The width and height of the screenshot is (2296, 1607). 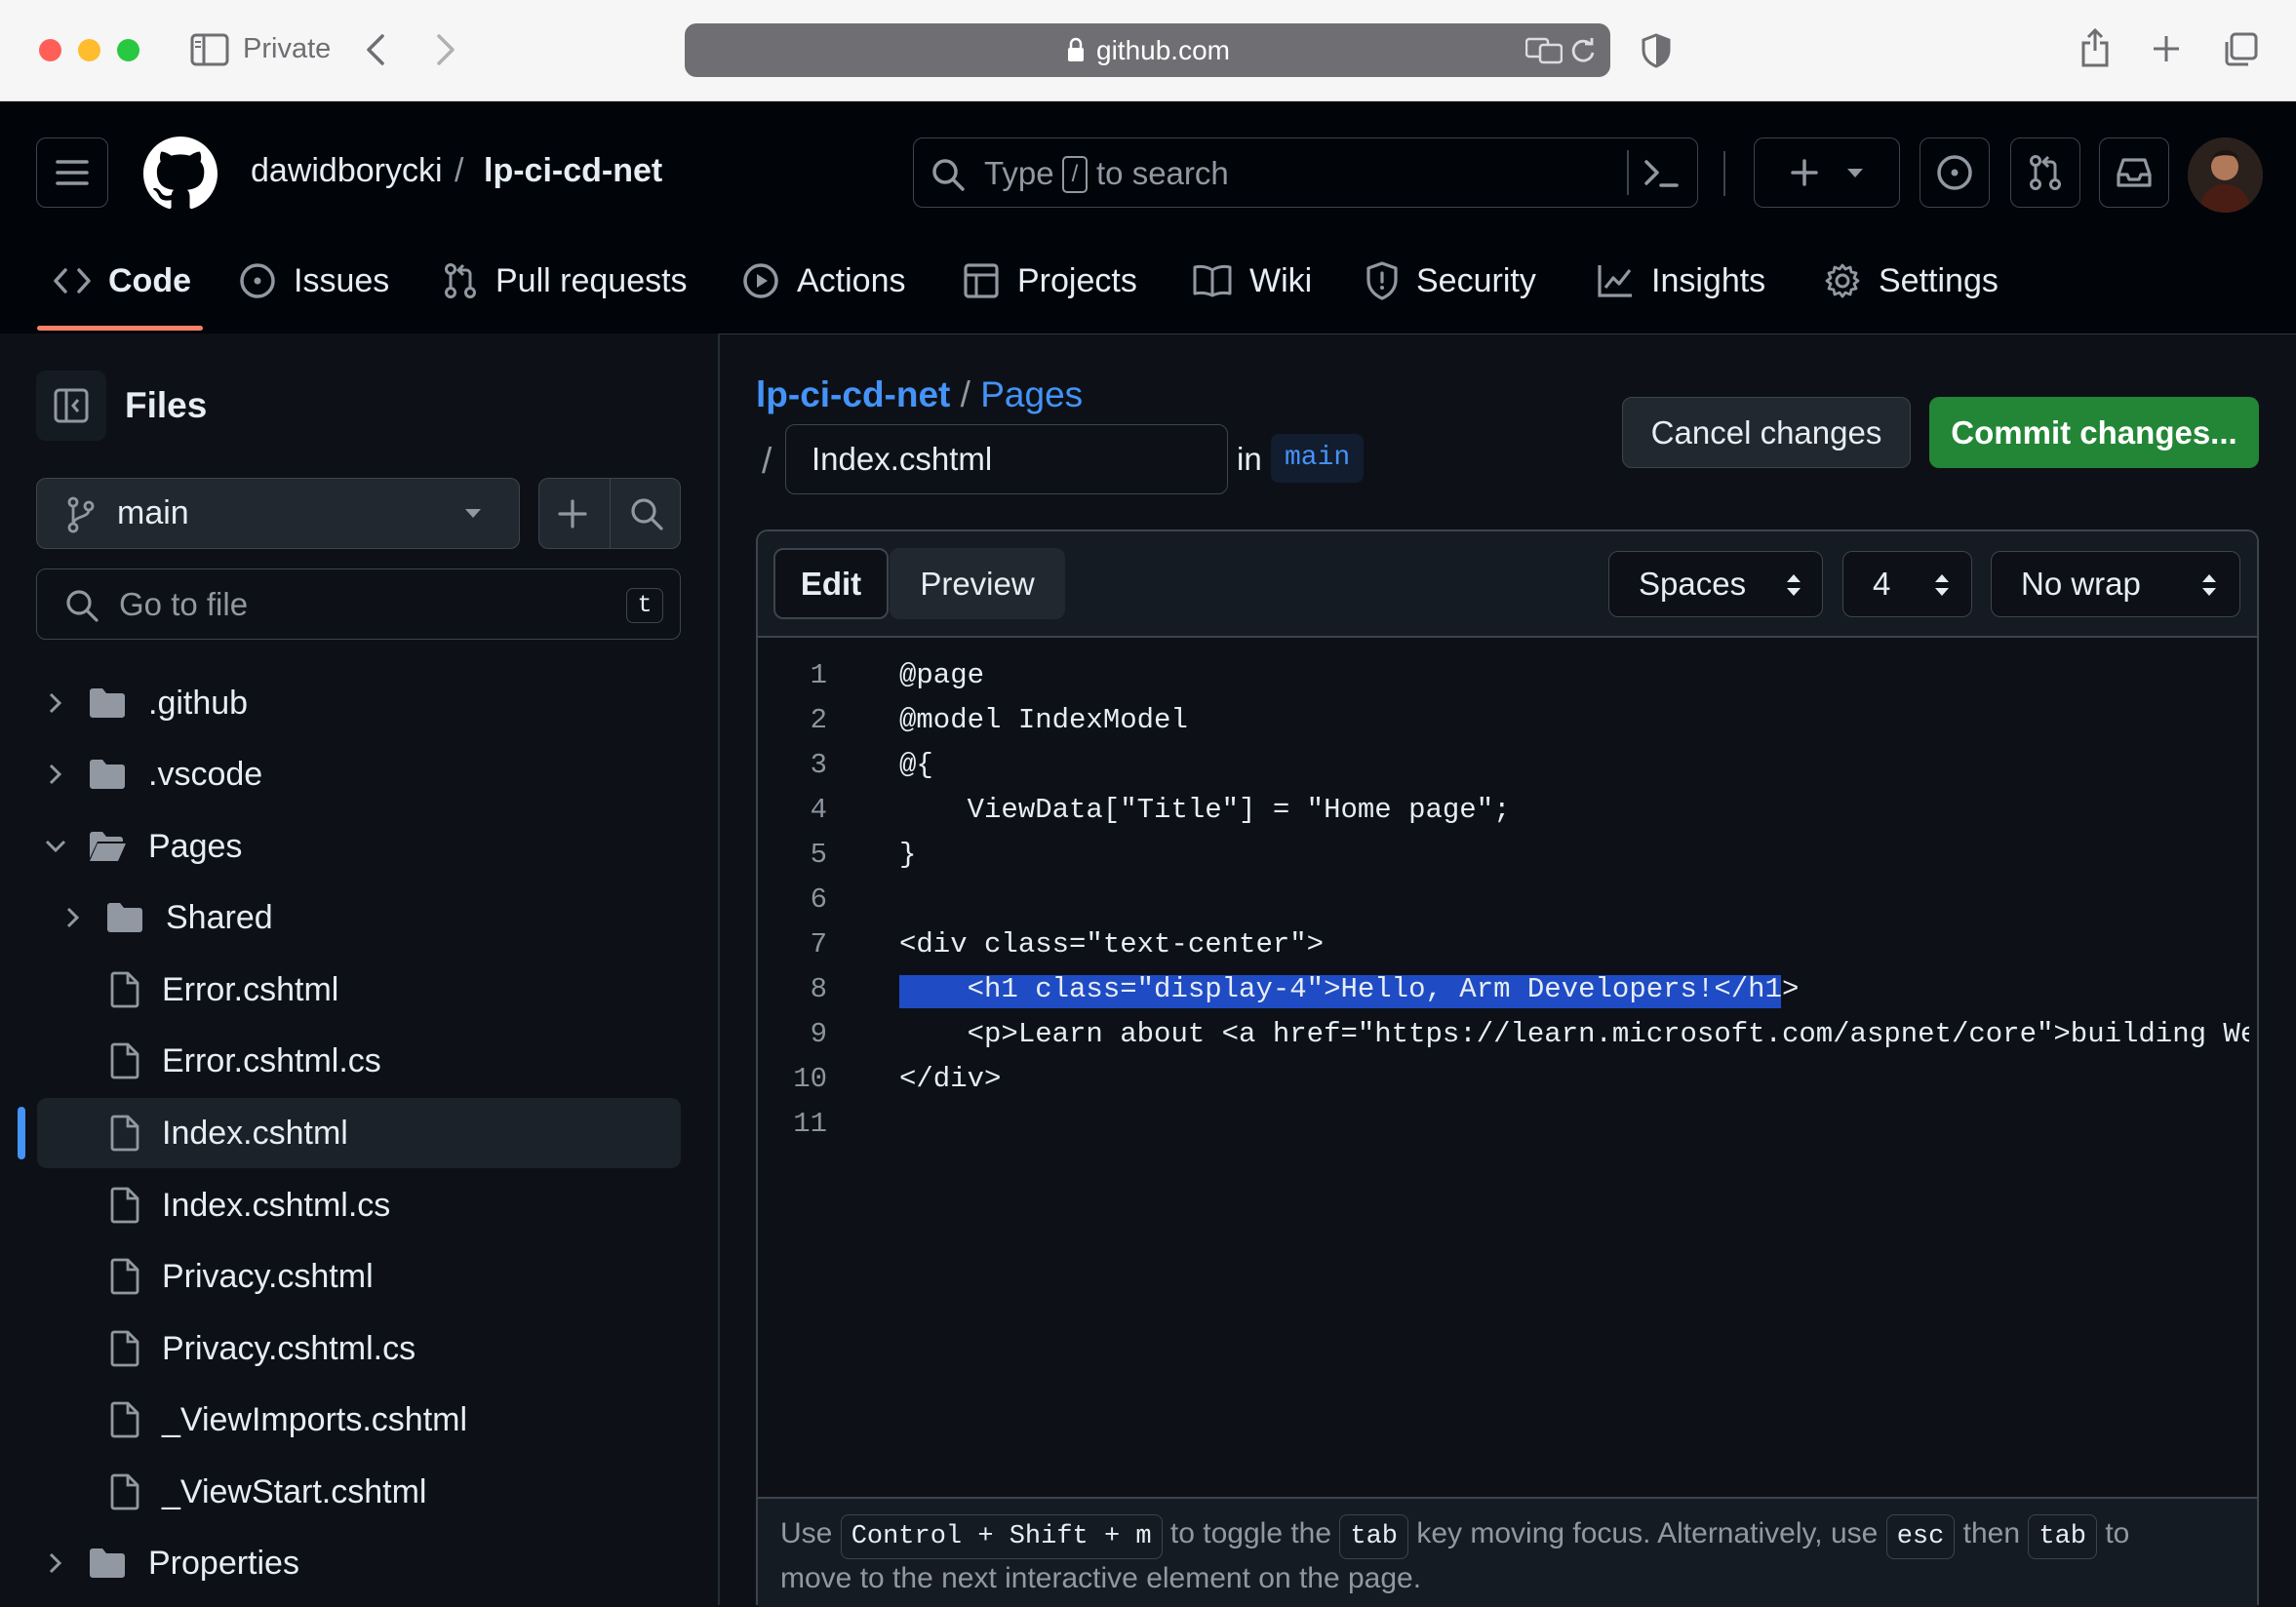 What do you see at coordinates (572, 513) in the screenshot?
I see `add-file-button` at bounding box center [572, 513].